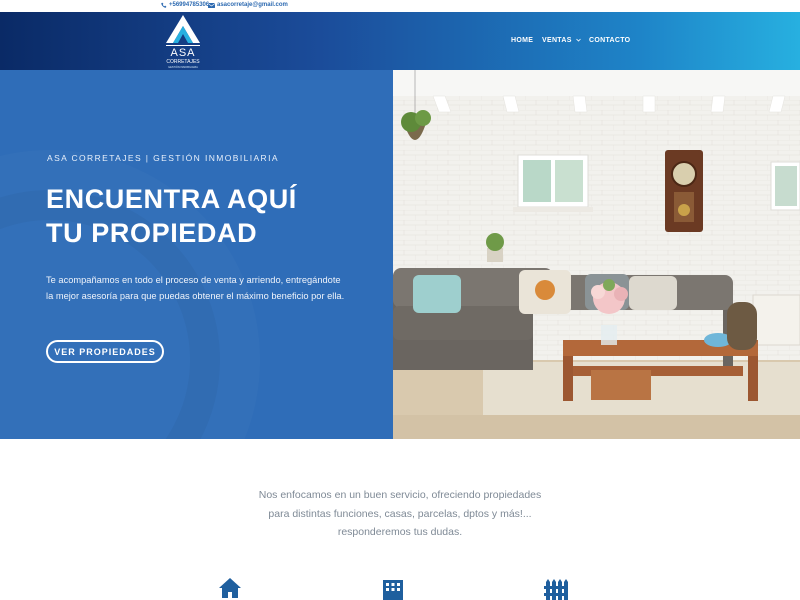 This screenshot has height=600, width=800. I want to click on building-icon, so click(393, 590).